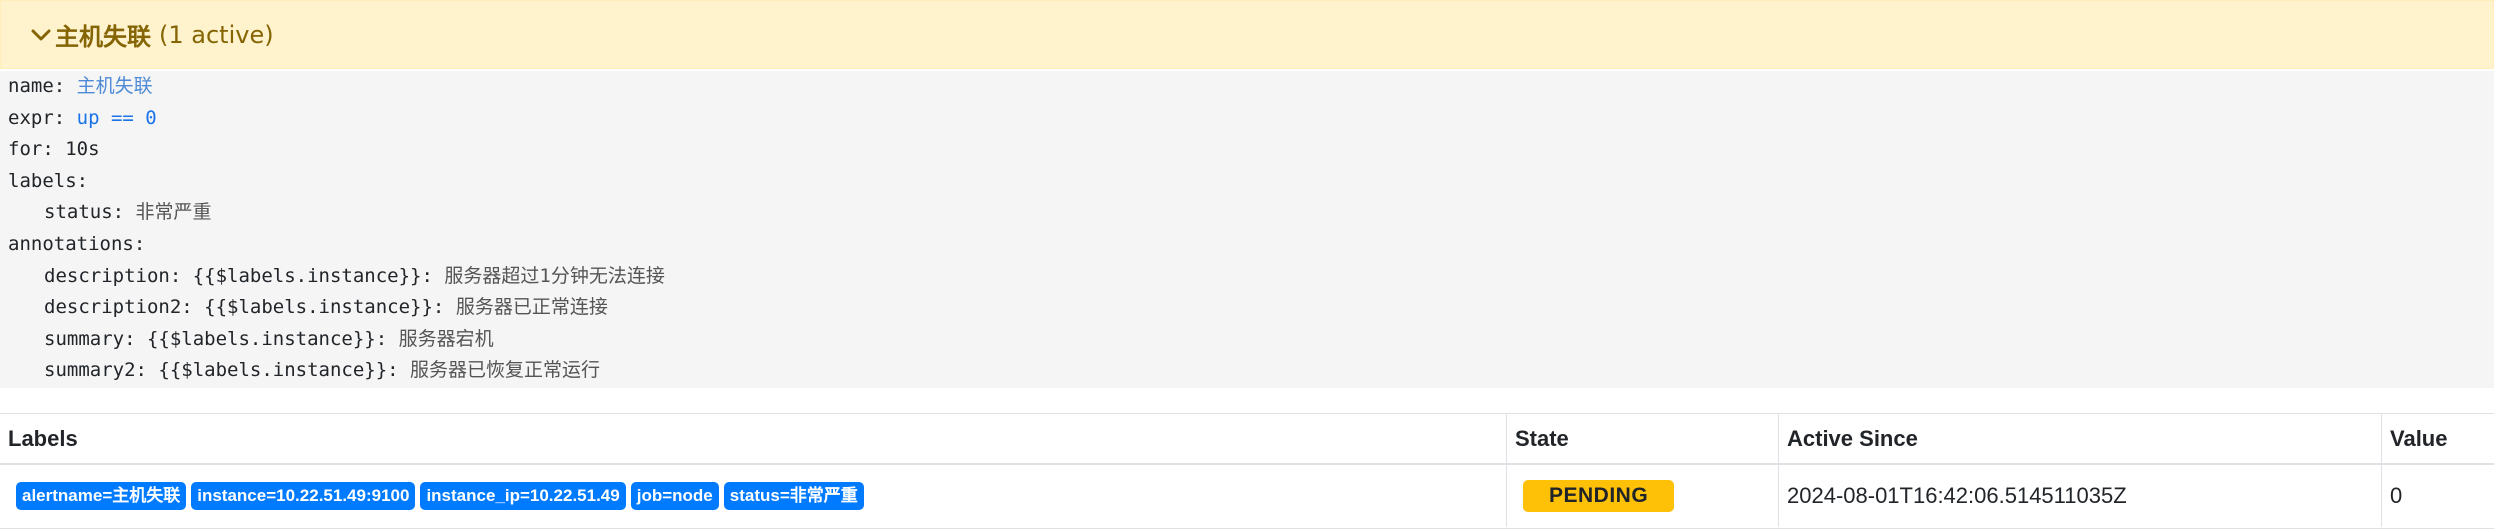  What do you see at coordinates (77, 244) in the screenshot?
I see `rule-annotations-key: annotations:` at bounding box center [77, 244].